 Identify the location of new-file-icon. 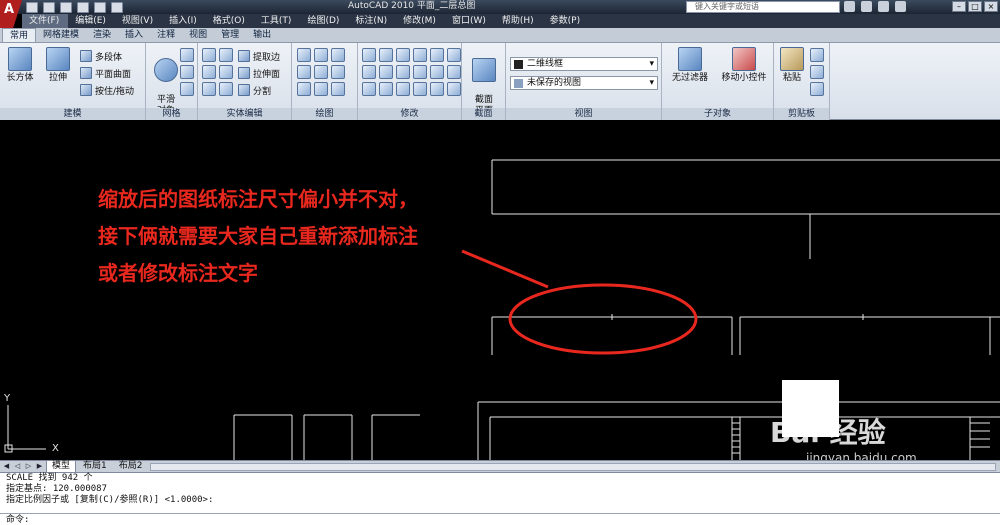
(32, 7).